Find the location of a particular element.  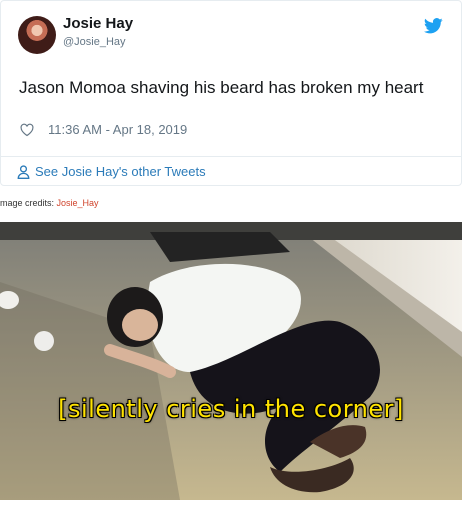

author-handle: @Josie_Hay is located at coordinates (94, 42).